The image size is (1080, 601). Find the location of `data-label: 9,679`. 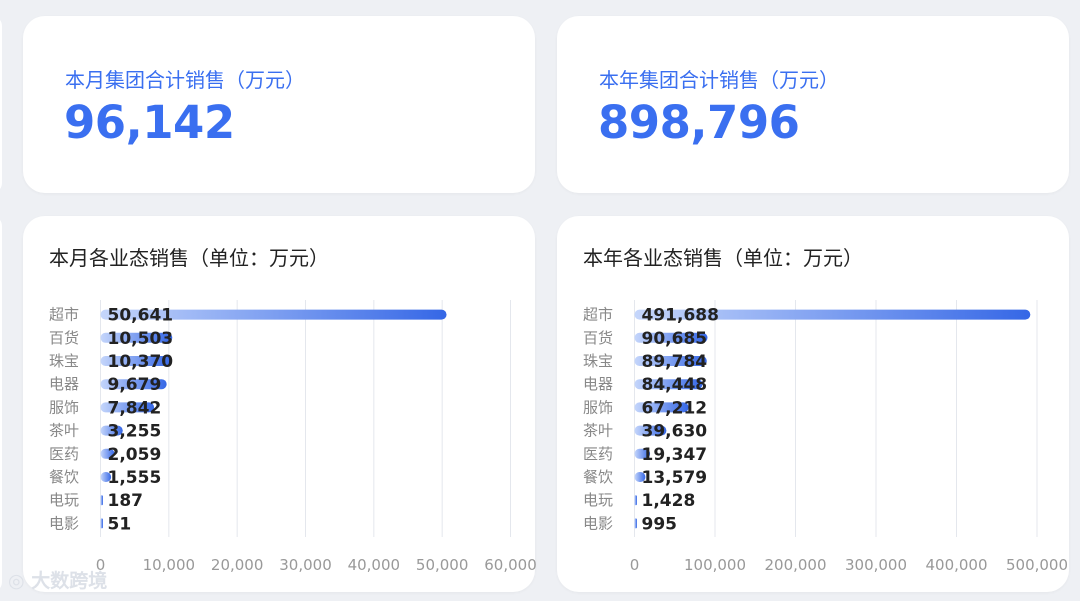

data-label: 9,679 is located at coordinates (135, 385).